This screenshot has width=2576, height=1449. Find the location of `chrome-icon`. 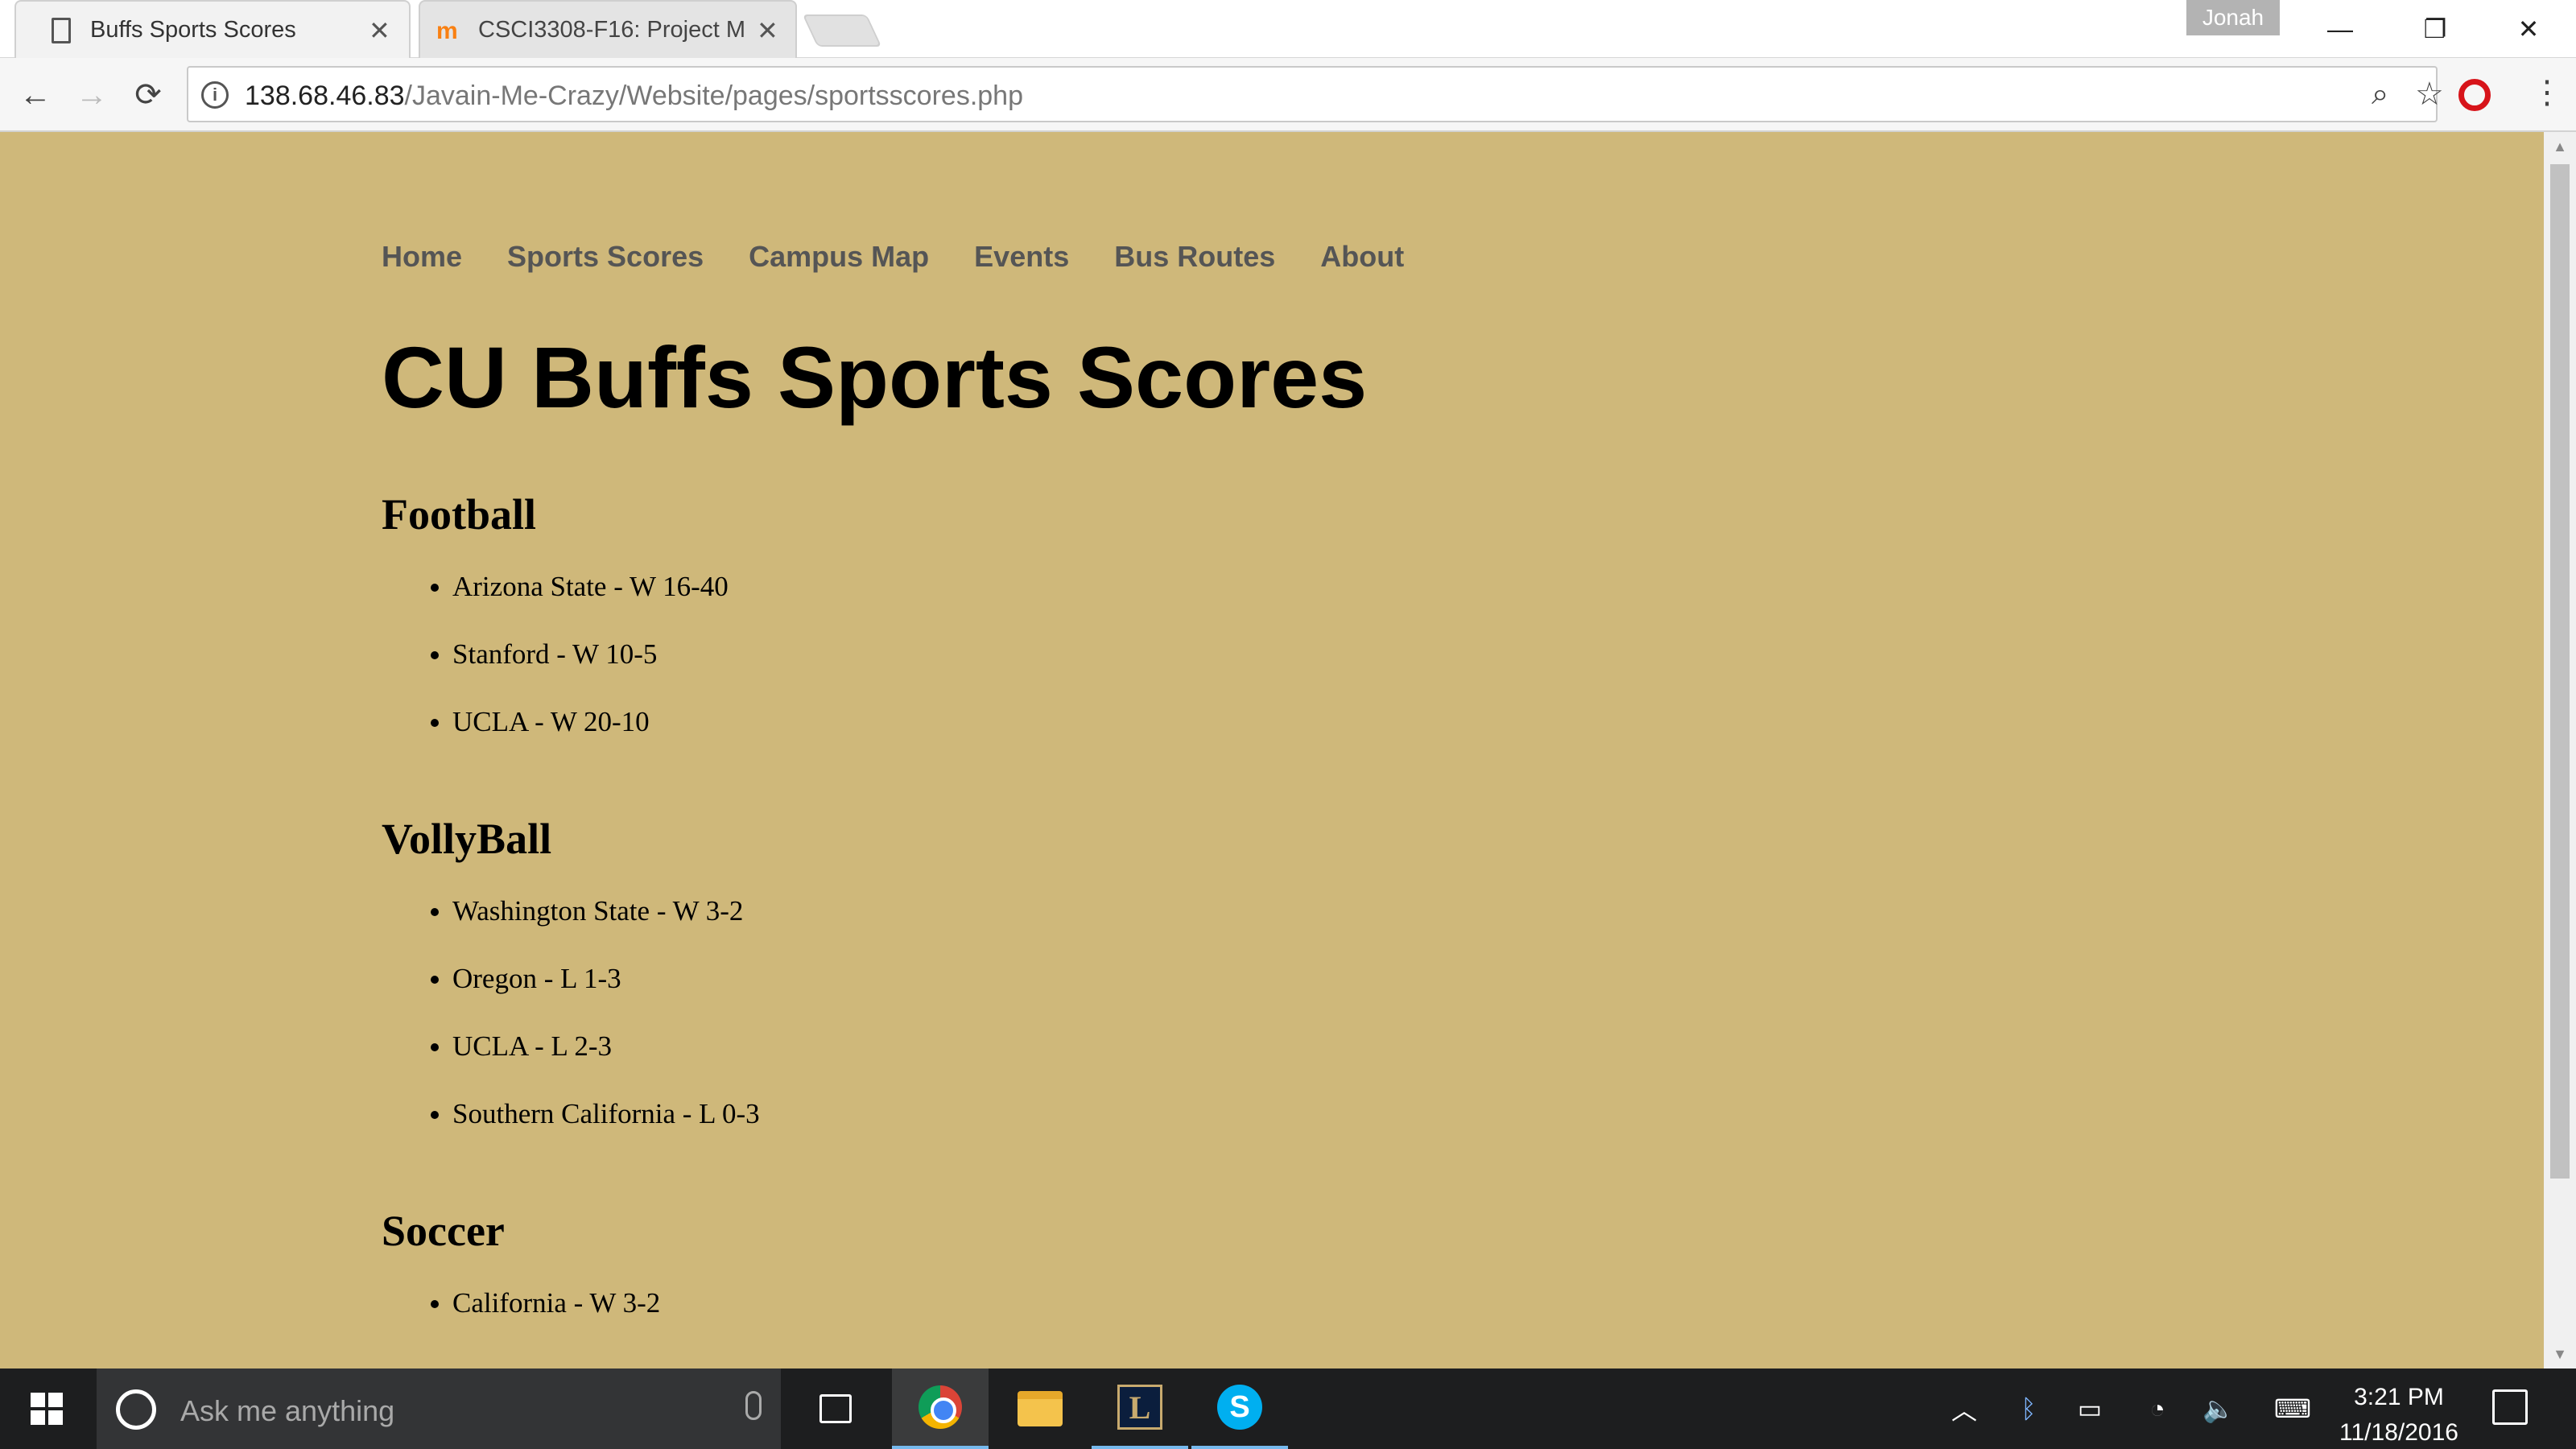

chrome-icon is located at coordinates (940, 1407).